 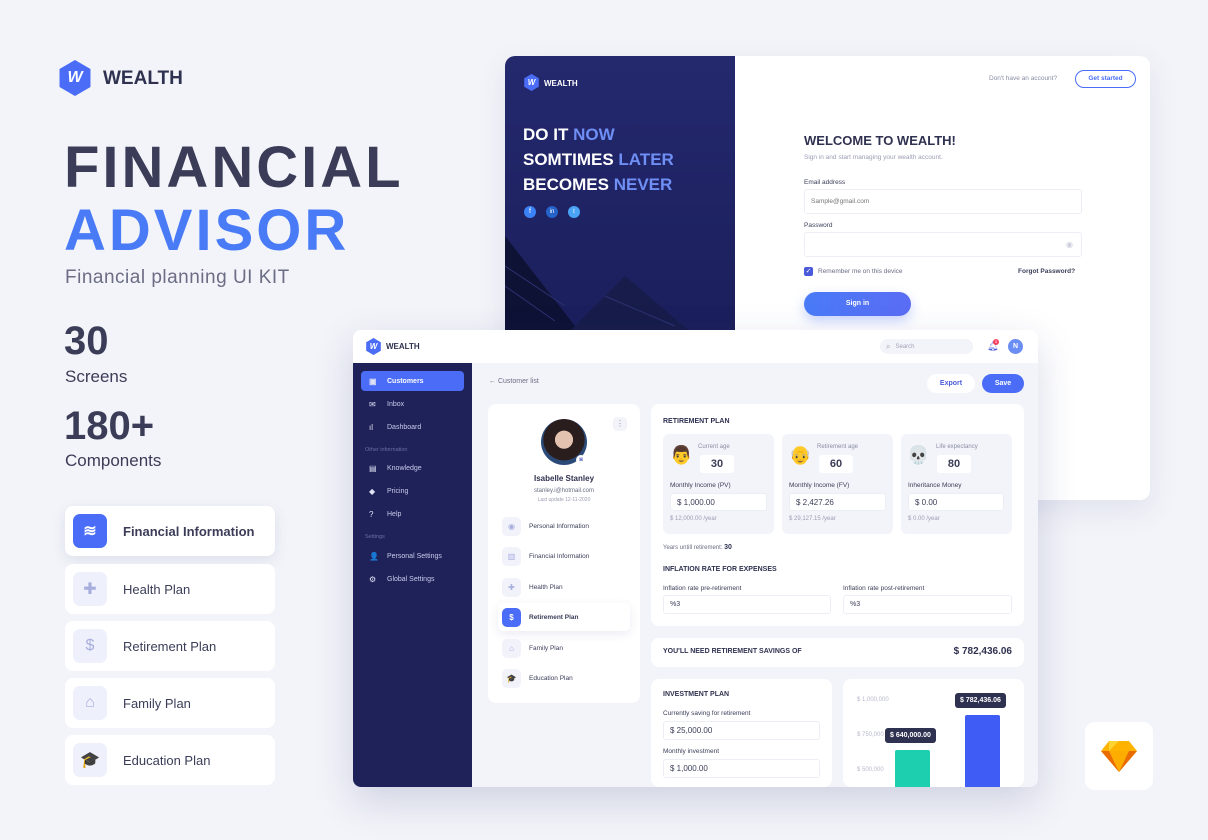 I want to click on age-label: Current age, so click(x=714, y=447).